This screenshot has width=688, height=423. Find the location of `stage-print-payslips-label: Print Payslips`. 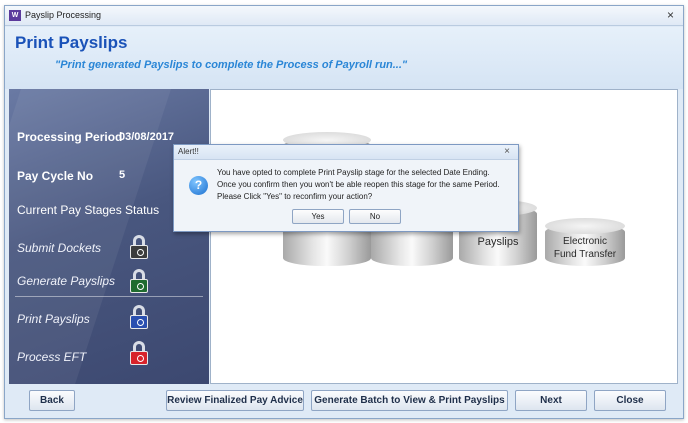

stage-print-payslips-label: Print Payslips is located at coordinates (53, 319).